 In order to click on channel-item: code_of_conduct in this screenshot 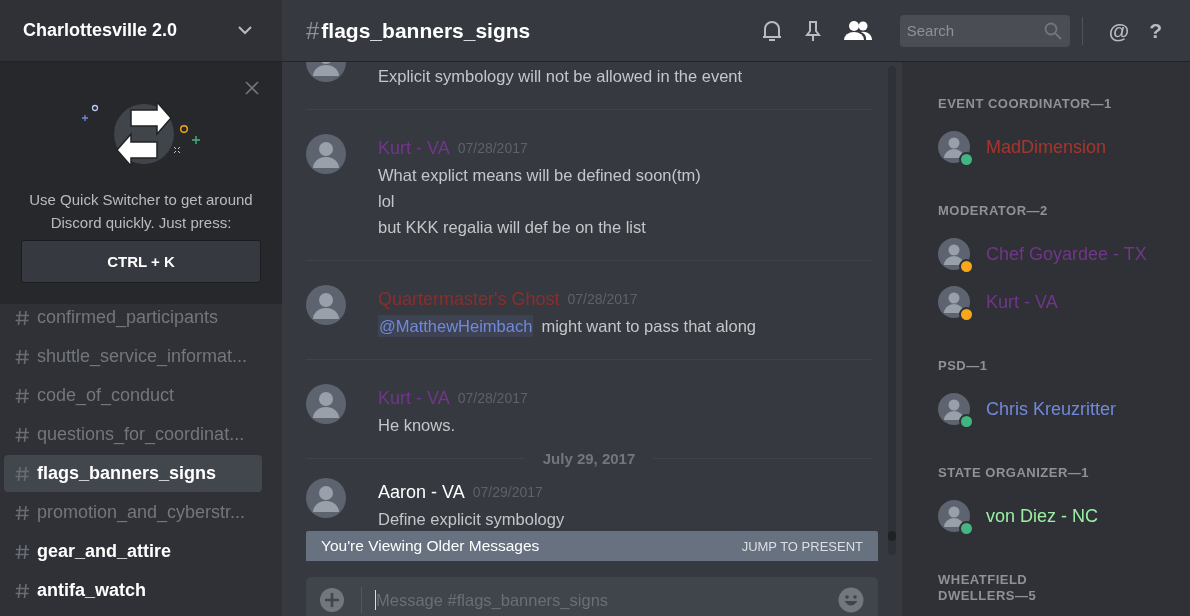, I will do `click(133, 395)`.